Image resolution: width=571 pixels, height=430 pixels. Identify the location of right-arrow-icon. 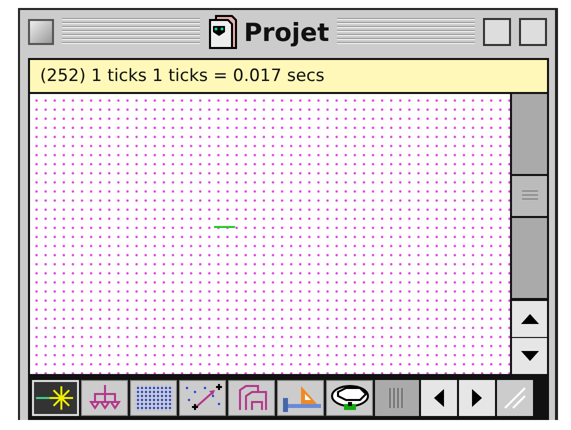
(477, 398).